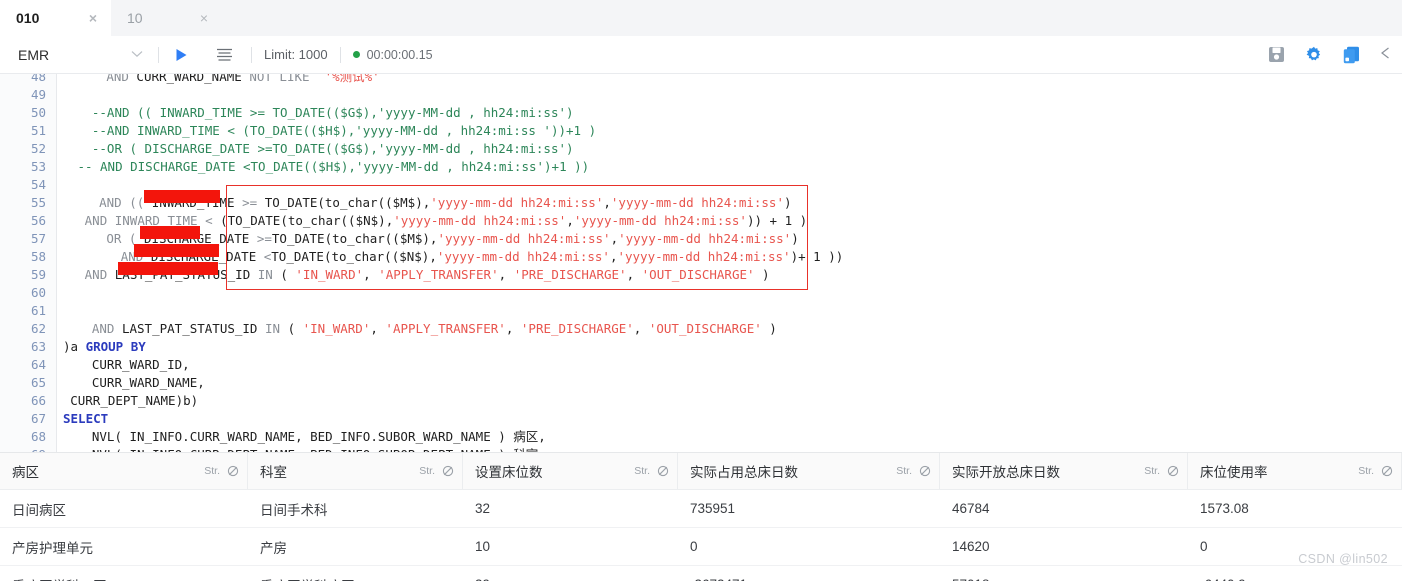 Image resolution: width=1402 pixels, height=581 pixels. Describe the element at coordinates (242, 80) in the screenshot. I see `code-line: AND CURR_WARD_NAME NOT LIKE '%测试%'` at that location.